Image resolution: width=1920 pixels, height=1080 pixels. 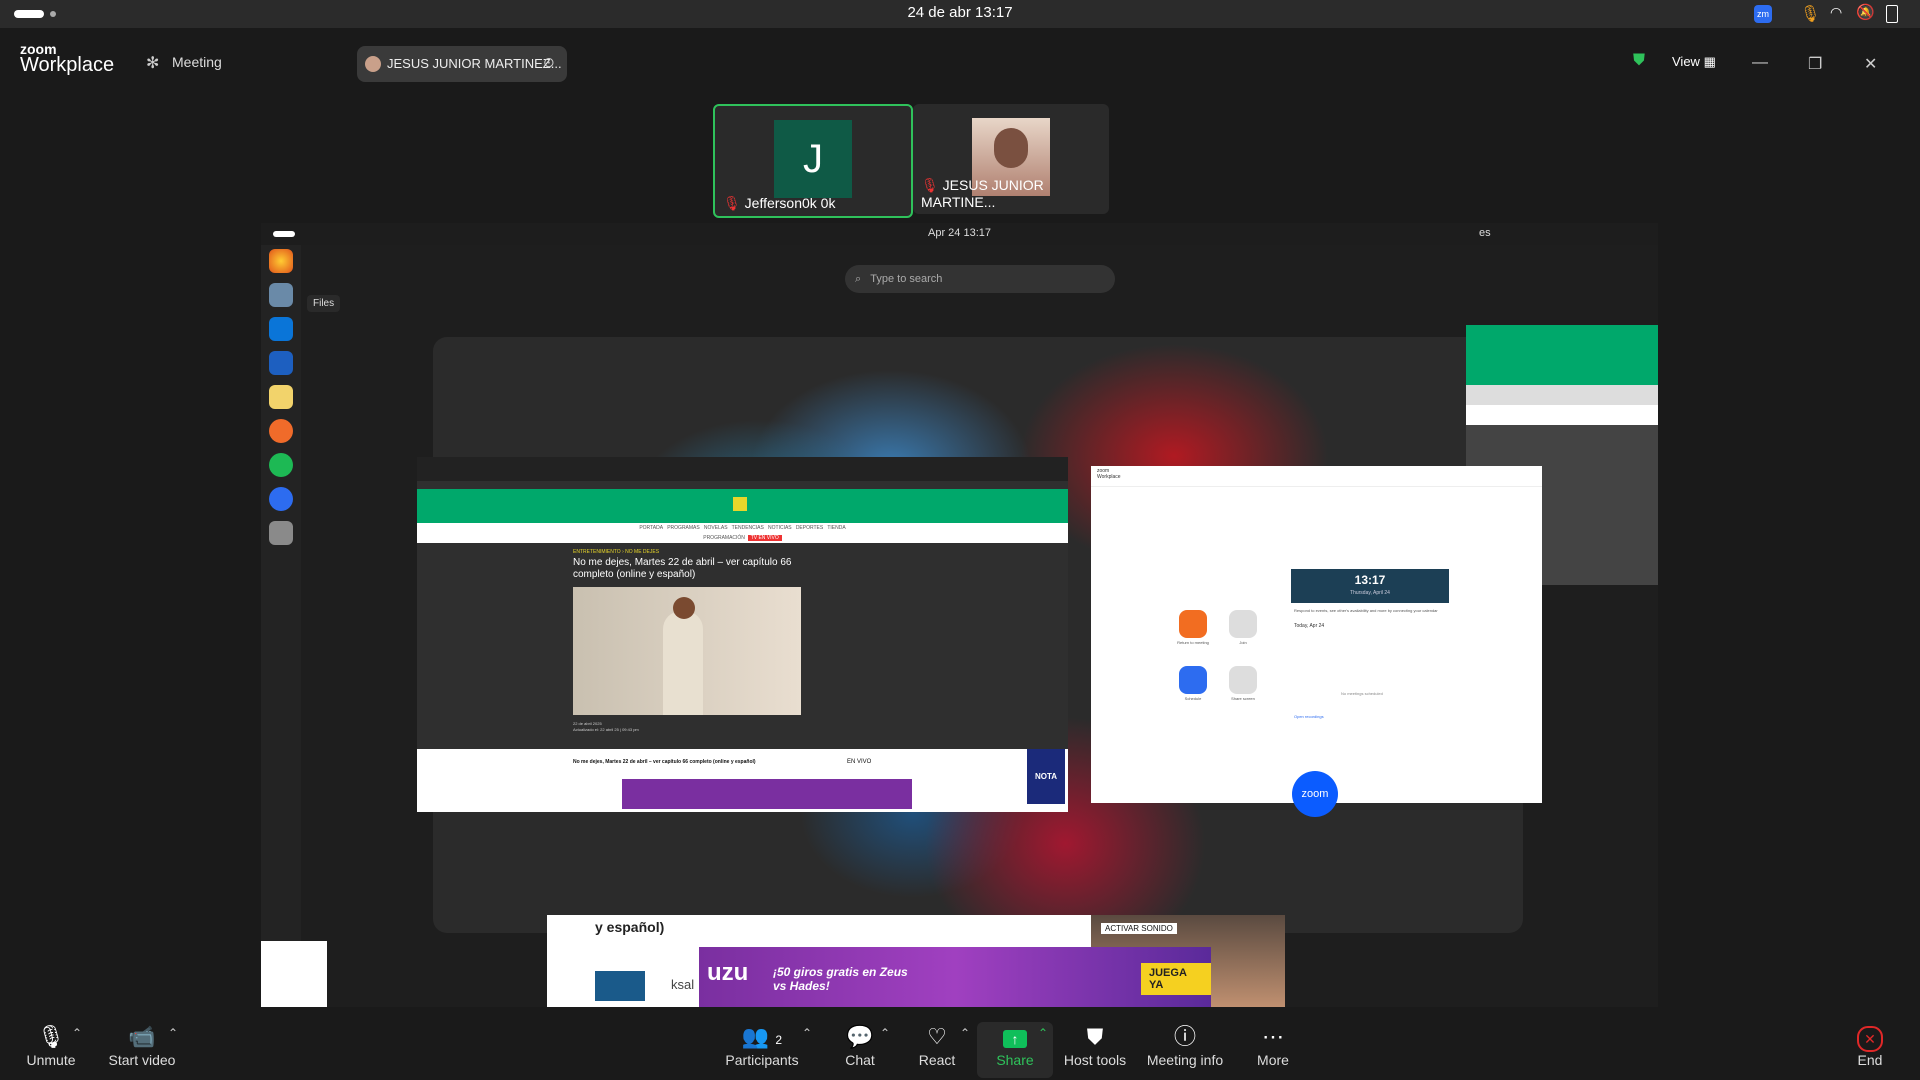 What do you see at coordinates (1870, 1045) in the screenshot?
I see `end-button: ✕ End` at bounding box center [1870, 1045].